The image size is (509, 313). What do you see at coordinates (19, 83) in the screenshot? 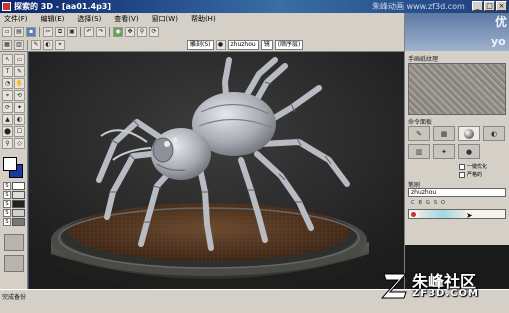
I see `hand-tool-icon: ✋` at bounding box center [19, 83].